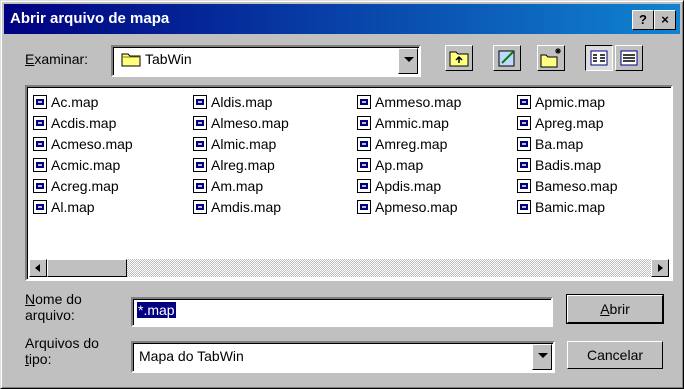 The width and height of the screenshot is (684, 389). I want to click on file-name: Almeso.map, so click(250, 123).